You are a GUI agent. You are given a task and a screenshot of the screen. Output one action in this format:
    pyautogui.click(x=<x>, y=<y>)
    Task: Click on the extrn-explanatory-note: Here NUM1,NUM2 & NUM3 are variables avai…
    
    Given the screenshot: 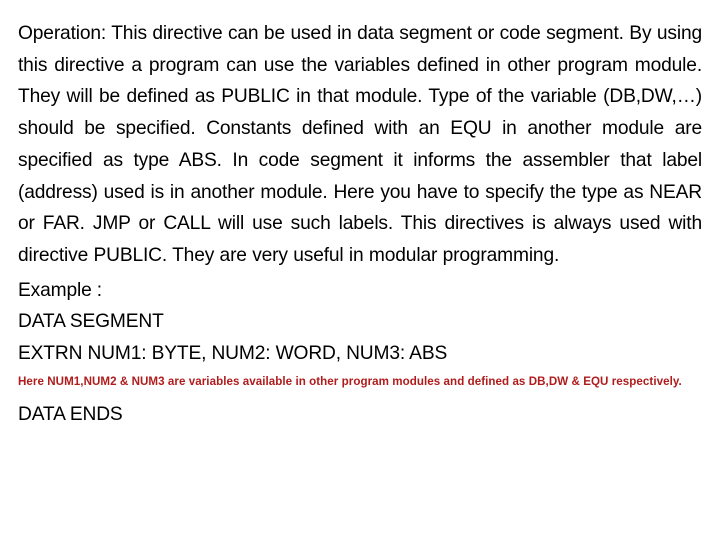 What is the action you would take?
    pyautogui.click(x=350, y=381)
    